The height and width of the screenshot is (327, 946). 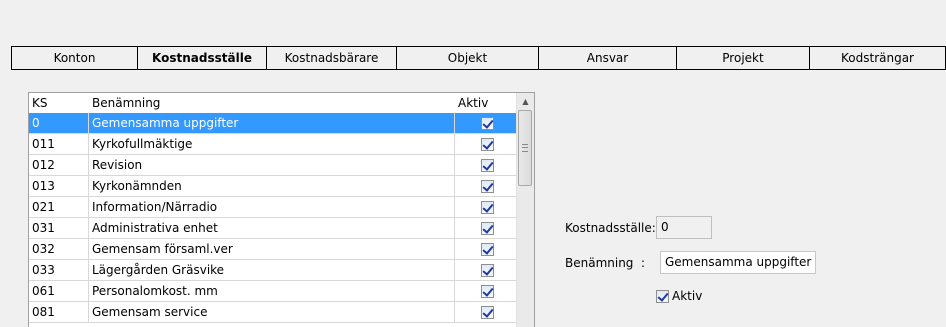 I want to click on cell-name: Information/Närradio, so click(x=272, y=207).